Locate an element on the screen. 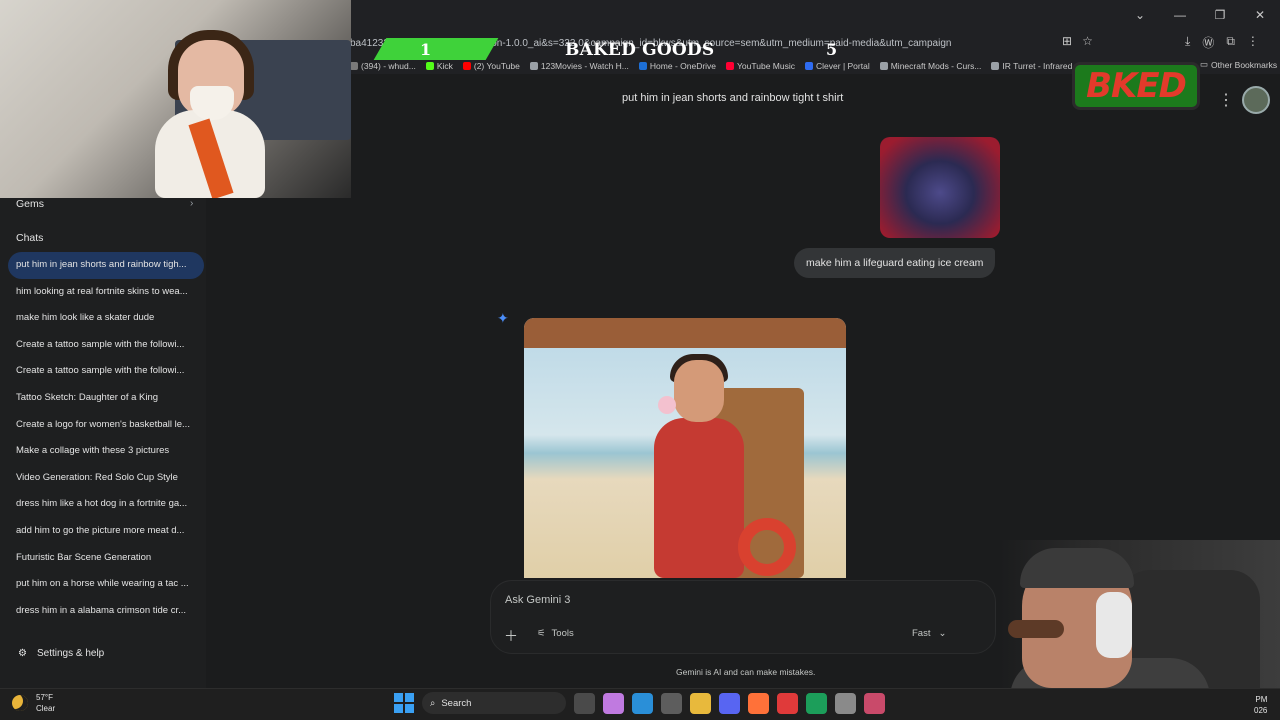 This screenshot has height=720, width=1280. gear-icon: ⚙ is located at coordinates (22, 653).